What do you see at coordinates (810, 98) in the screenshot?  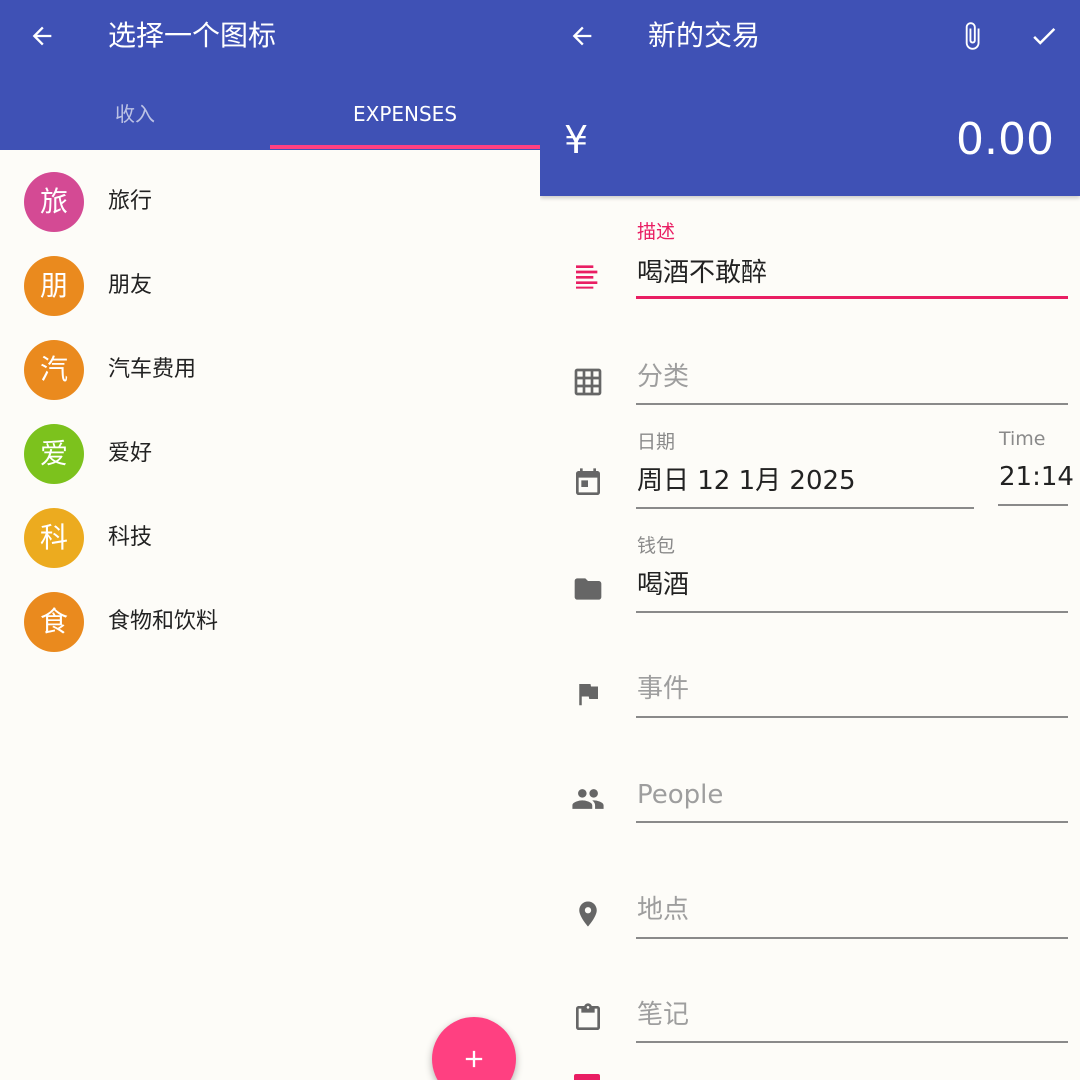 I see `app-bar: 新的交易 ¥ 0.00` at bounding box center [810, 98].